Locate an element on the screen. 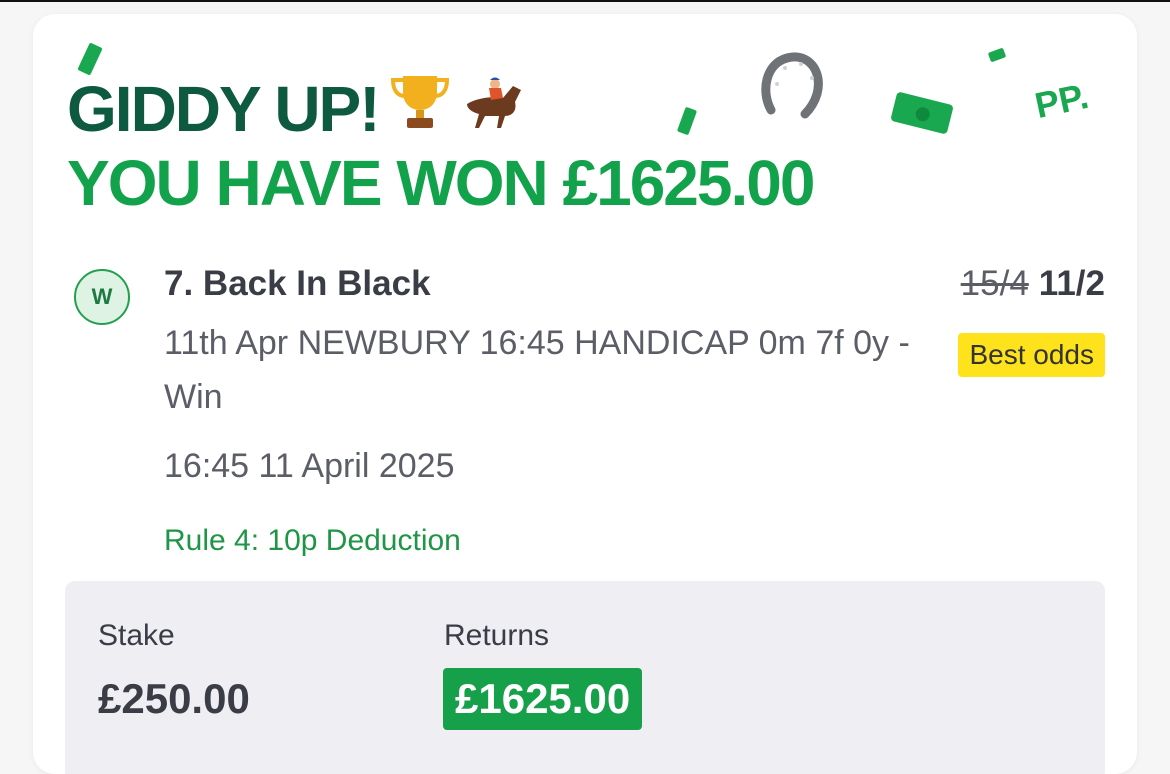 The image size is (1170, 774). stake-value: £250.00 is located at coordinates (174, 698).